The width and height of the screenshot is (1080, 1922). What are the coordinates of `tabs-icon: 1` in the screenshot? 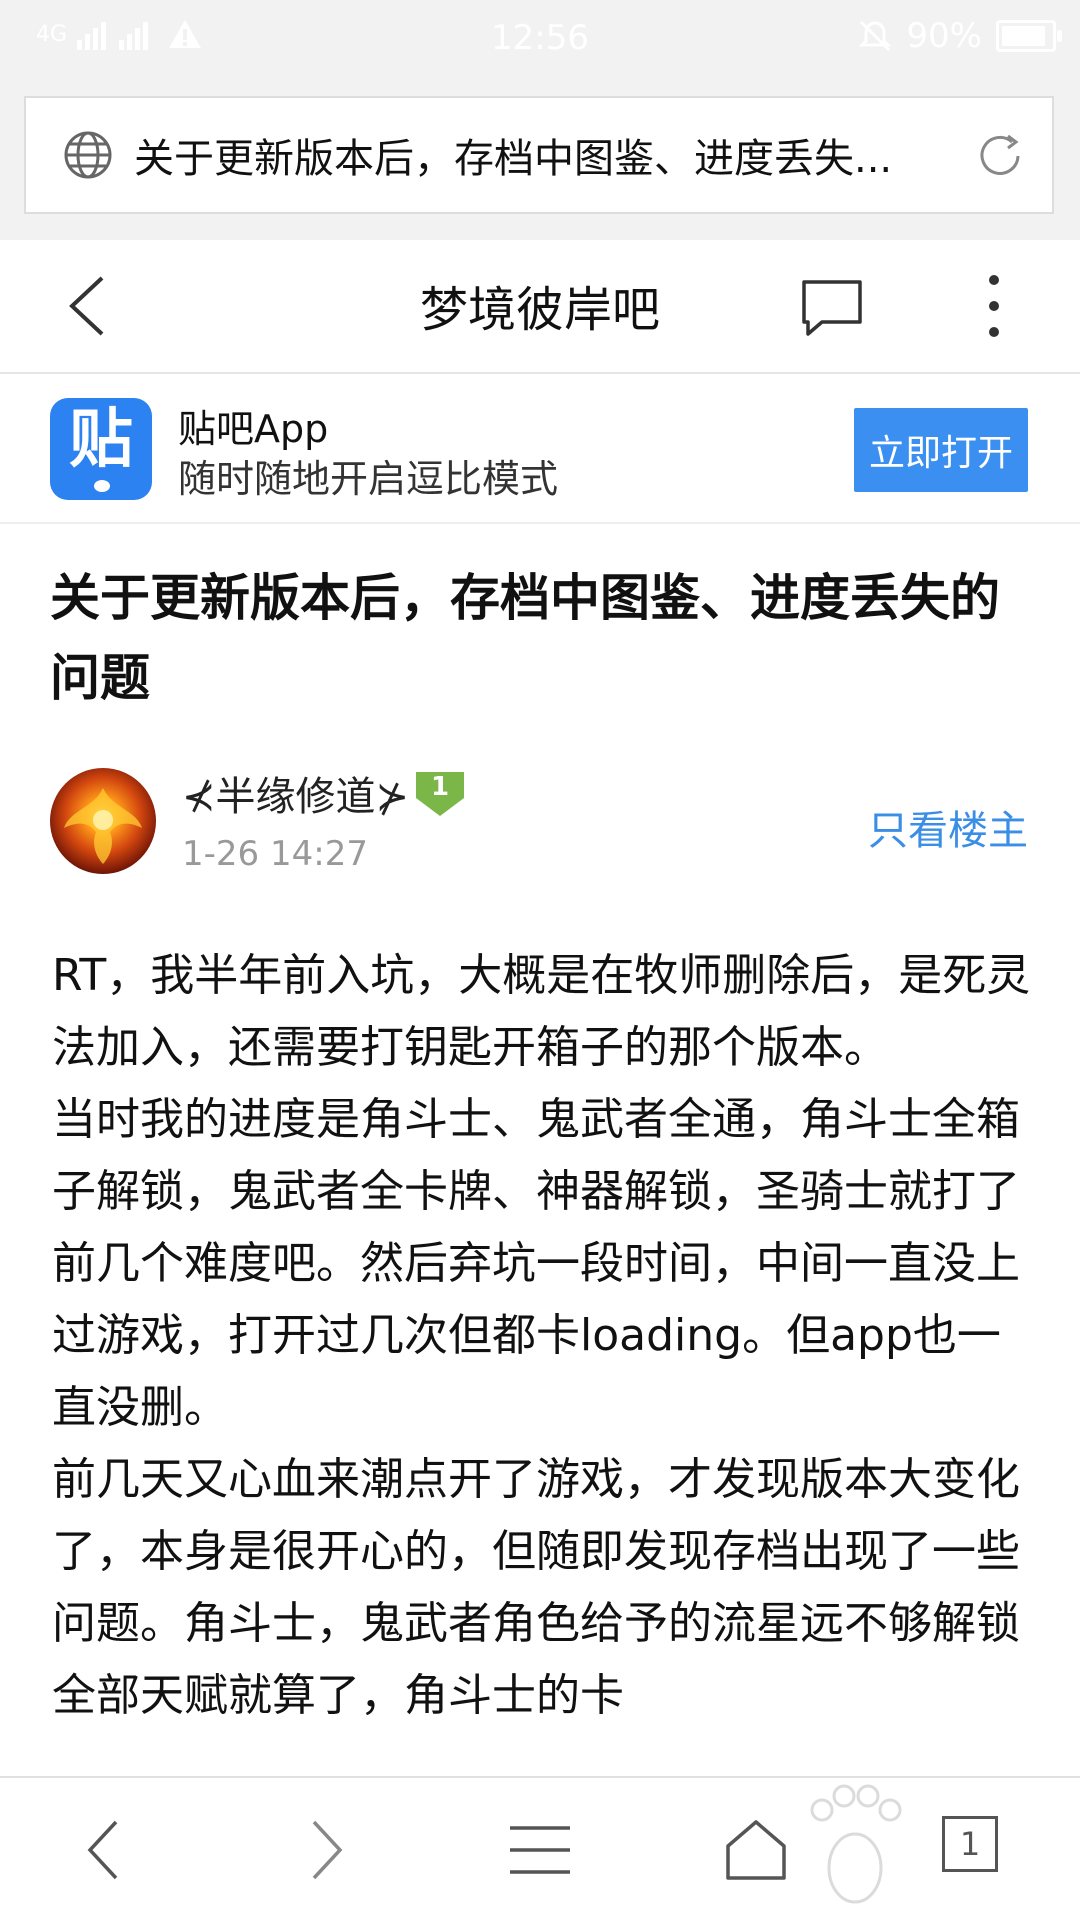 It's located at (970, 1844).